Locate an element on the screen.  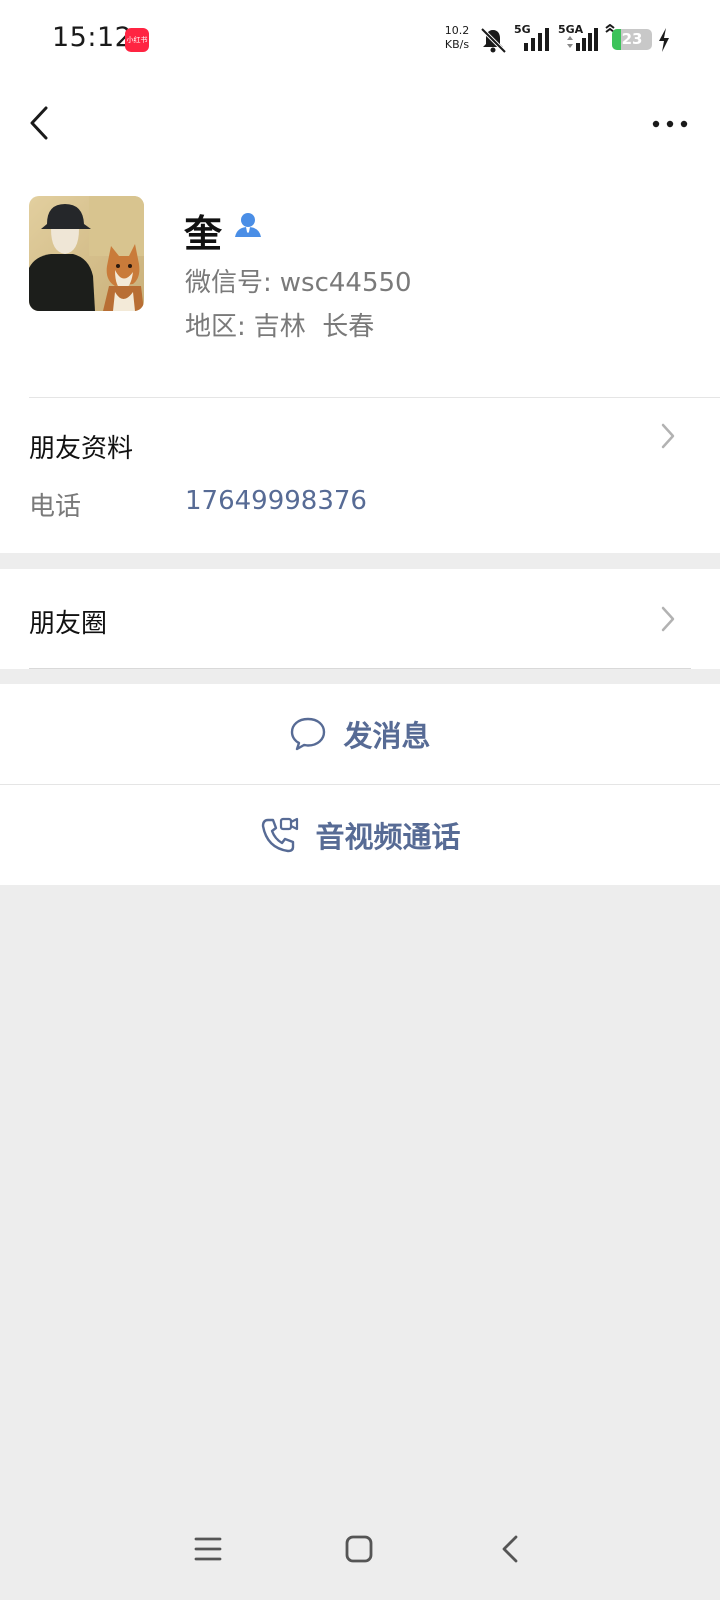
back-nav-icon is located at coordinates (510, 1549).